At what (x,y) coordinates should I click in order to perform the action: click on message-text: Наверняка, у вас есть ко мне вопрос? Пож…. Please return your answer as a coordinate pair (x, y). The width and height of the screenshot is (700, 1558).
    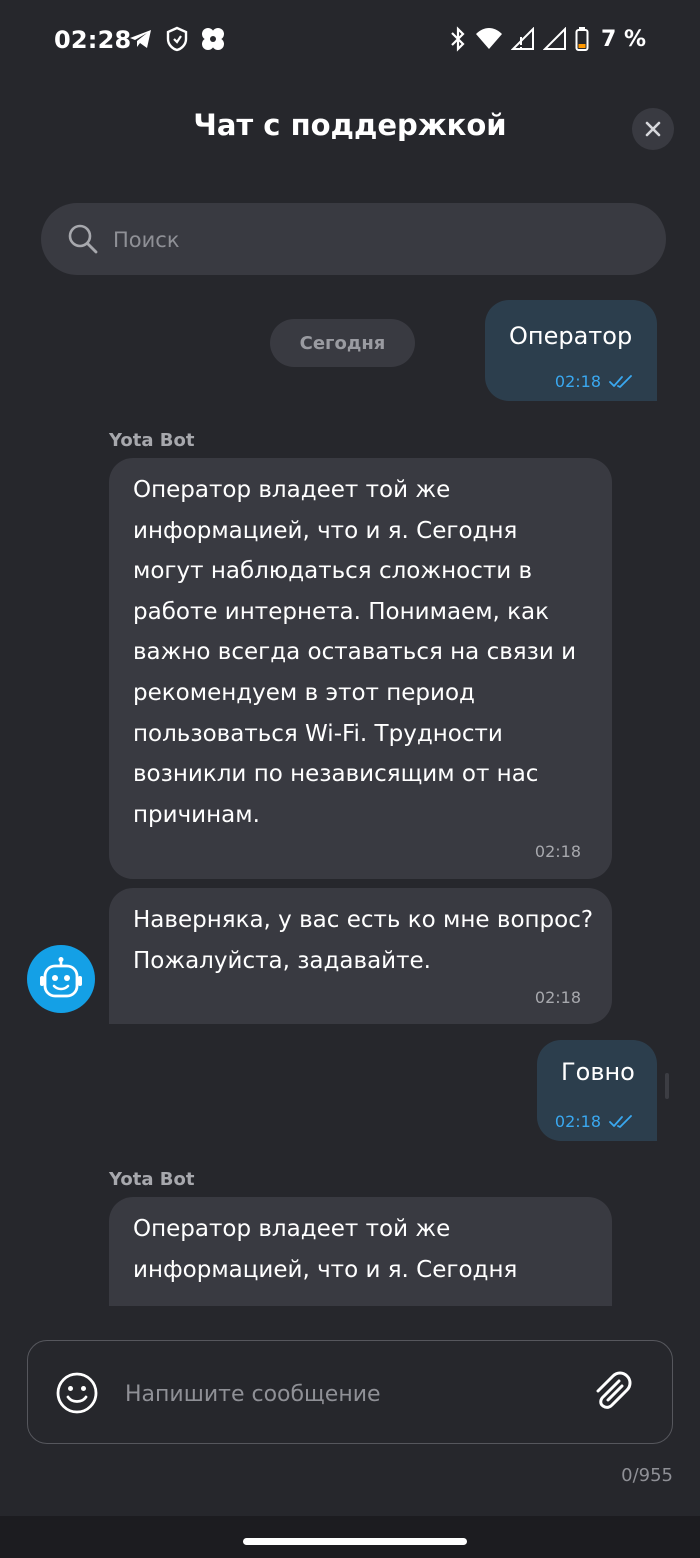
    Looking at the image, I should click on (363, 940).